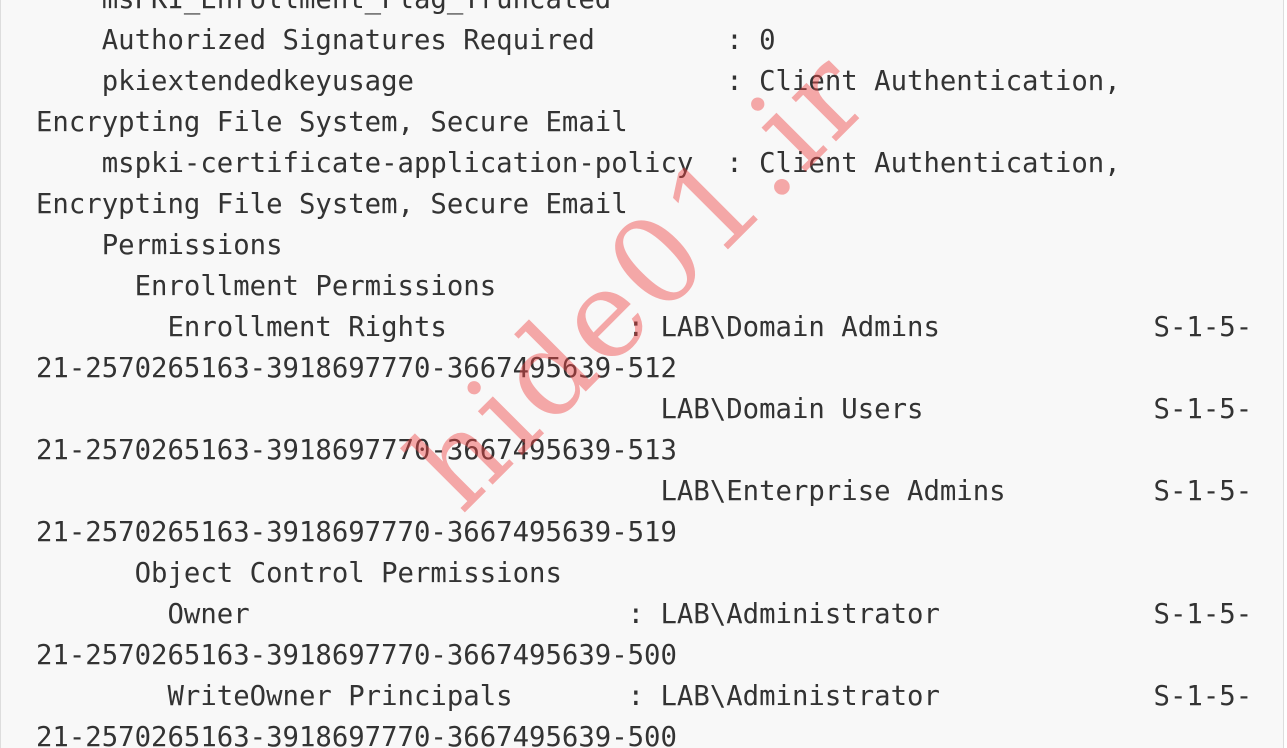 This screenshot has height=748, width=1287. What do you see at coordinates (356, 532) in the screenshot?
I see `code-line: 21-2570265163-3918697770-3667495639-519` at bounding box center [356, 532].